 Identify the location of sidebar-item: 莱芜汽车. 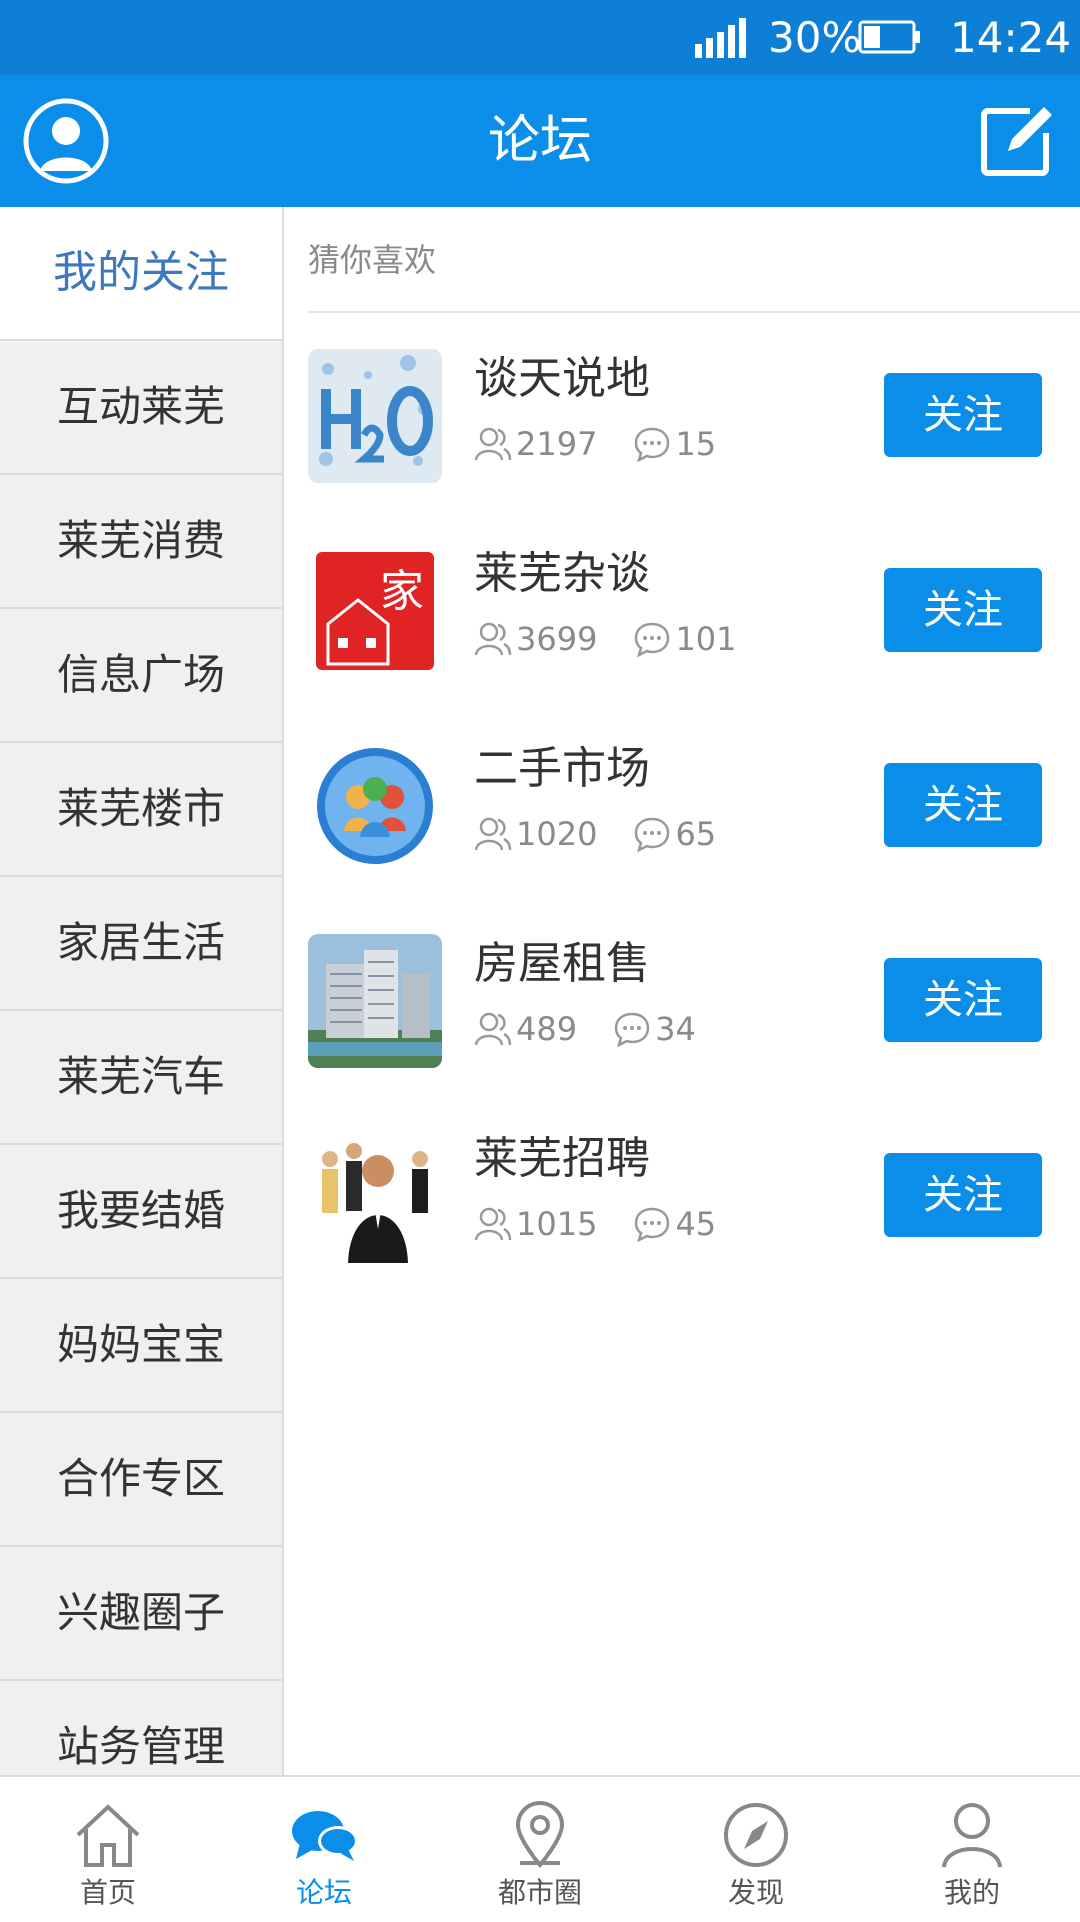
(141, 1078).